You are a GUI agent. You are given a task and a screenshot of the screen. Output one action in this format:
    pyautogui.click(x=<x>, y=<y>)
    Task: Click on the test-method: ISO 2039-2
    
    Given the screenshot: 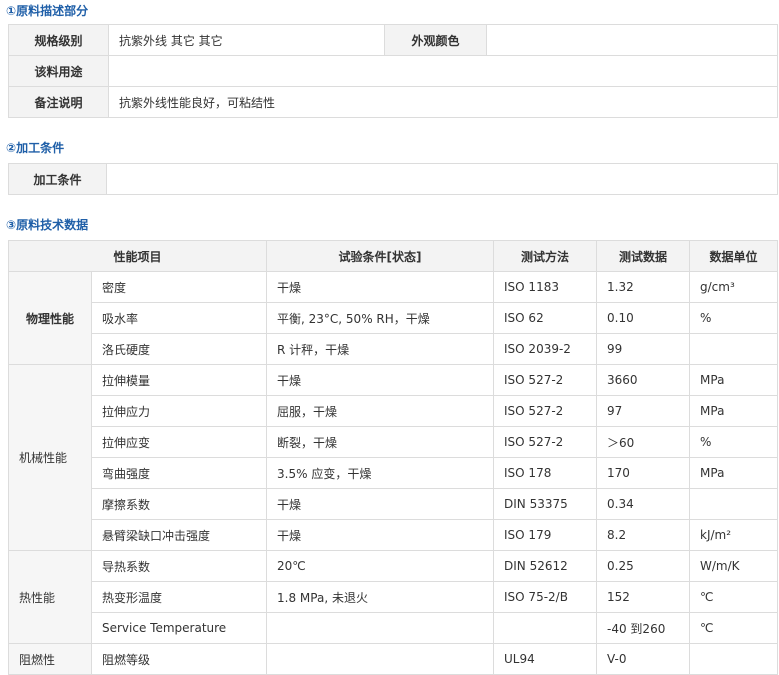 What is the action you would take?
    pyautogui.click(x=545, y=349)
    